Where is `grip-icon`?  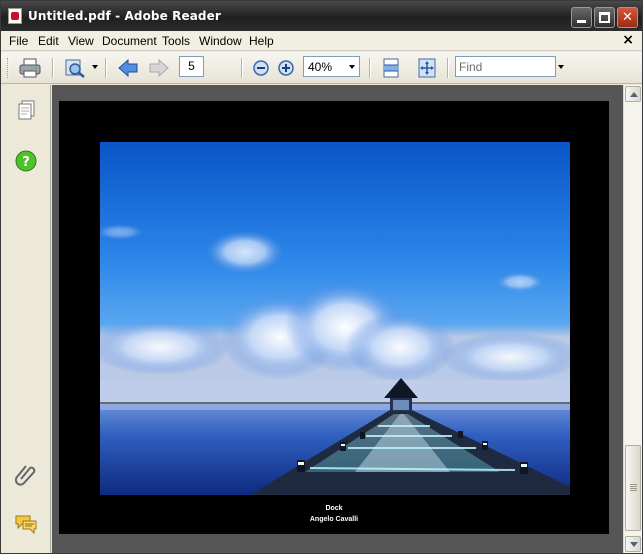
grip-icon is located at coordinates (633, 488).